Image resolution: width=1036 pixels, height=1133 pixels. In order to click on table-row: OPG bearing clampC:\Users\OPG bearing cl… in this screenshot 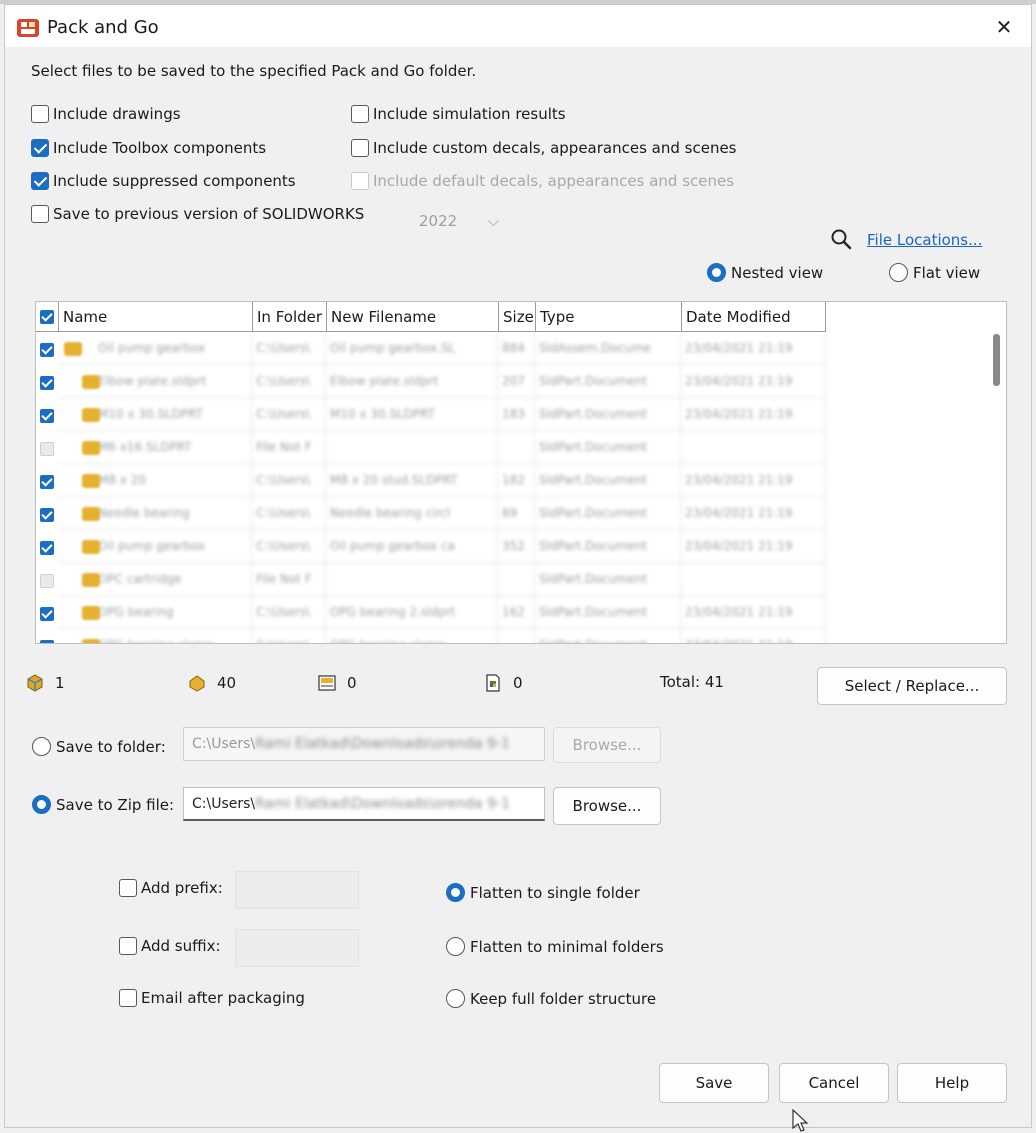, I will do `click(431, 636)`.